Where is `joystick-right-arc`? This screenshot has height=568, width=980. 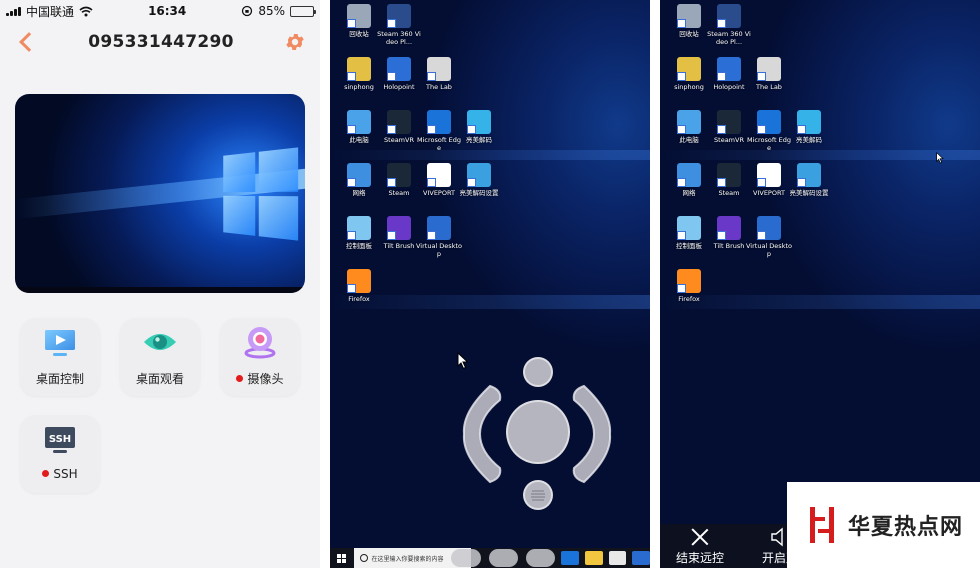
joystick-right-arc is located at coordinates (592, 434).